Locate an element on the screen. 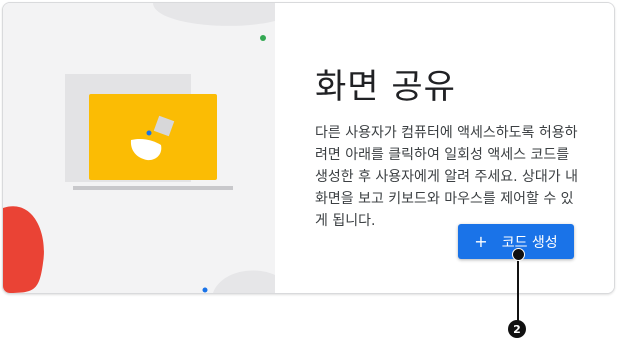 The image size is (617, 343). top-blob is located at coordinates (214, 14).